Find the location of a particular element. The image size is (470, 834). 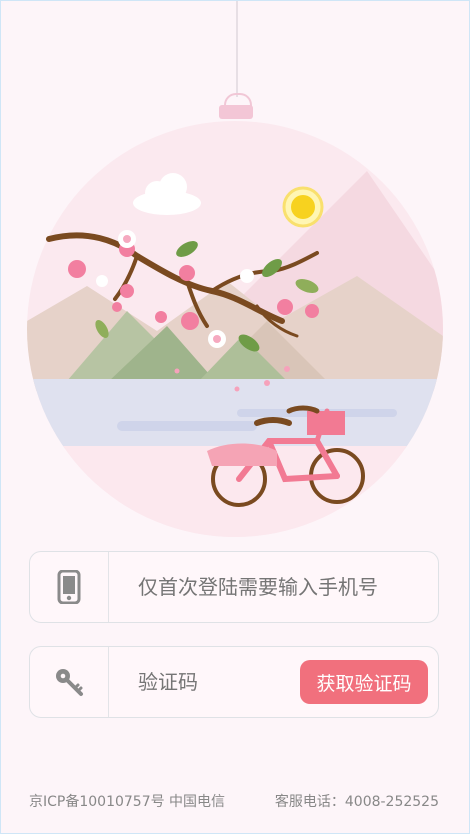

phone-icon-cell is located at coordinates (69, 587).